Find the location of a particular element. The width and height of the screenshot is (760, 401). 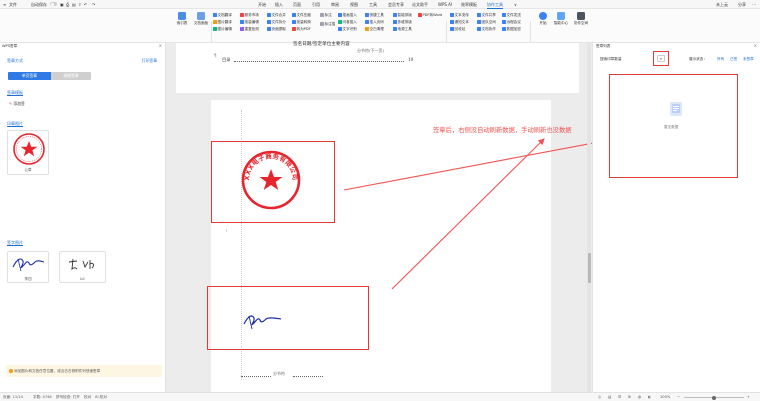

filter-unsigned: 未签章 is located at coordinates (748, 59).